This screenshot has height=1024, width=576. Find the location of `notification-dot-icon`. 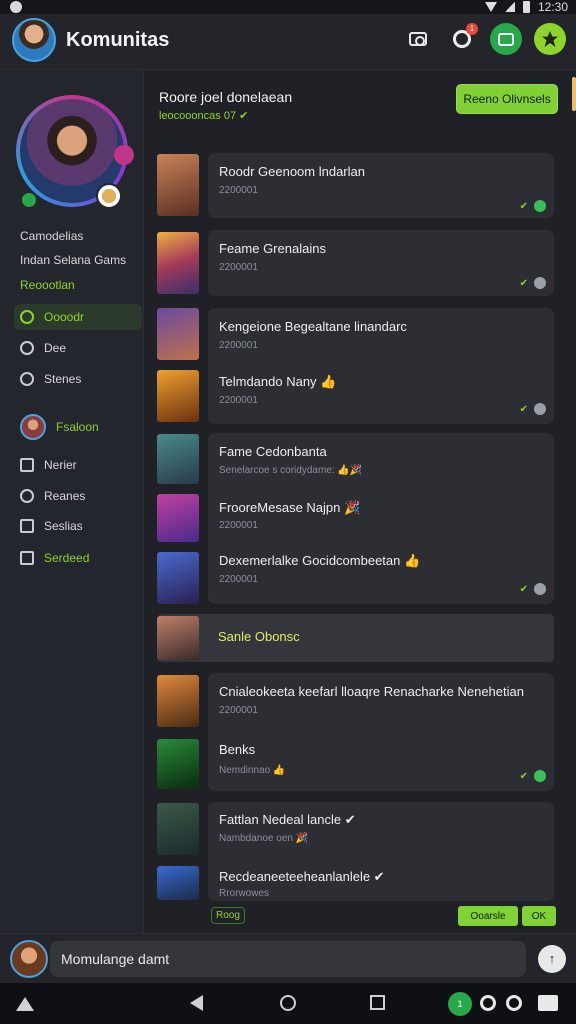

notification-dot-icon is located at coordinates (16, 7).